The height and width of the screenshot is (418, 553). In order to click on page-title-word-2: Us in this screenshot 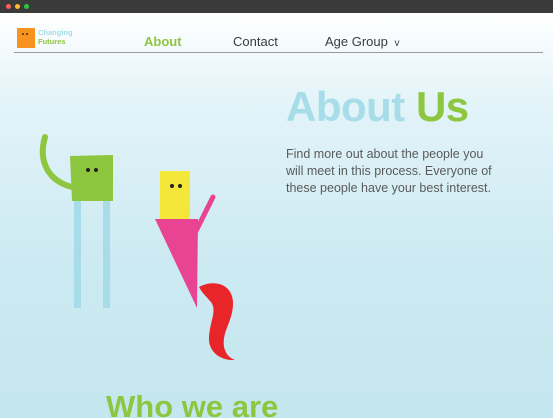, I will do `click(442, 106)`.